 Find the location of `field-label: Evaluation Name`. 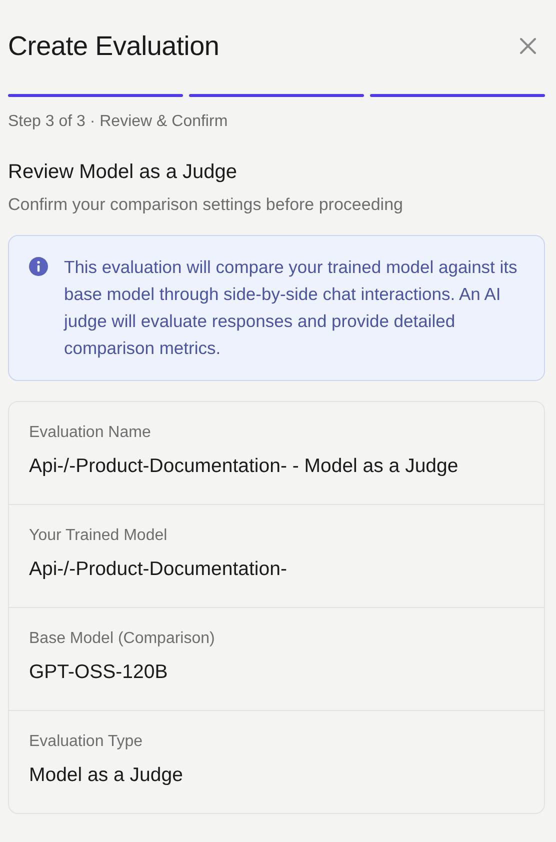

field-label: Evaluation Name is located at coordinates (90, 433).